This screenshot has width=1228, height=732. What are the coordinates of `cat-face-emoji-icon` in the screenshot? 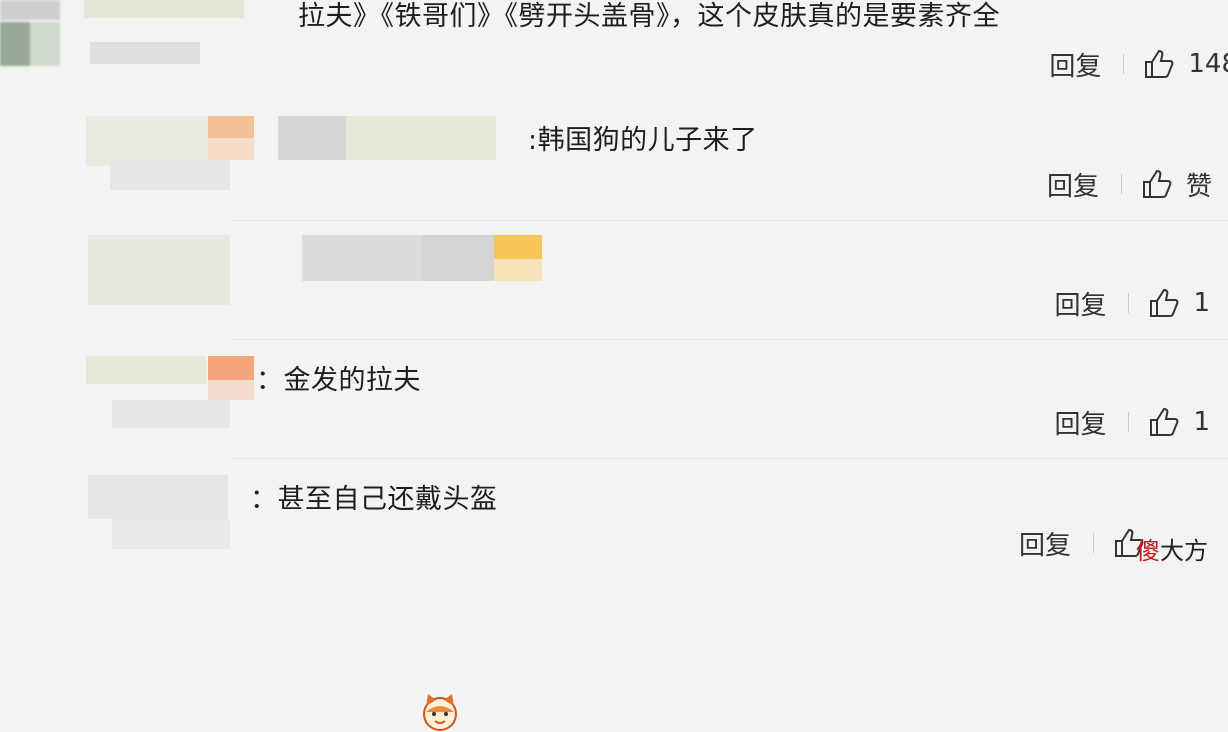 It's located at (440, 712).